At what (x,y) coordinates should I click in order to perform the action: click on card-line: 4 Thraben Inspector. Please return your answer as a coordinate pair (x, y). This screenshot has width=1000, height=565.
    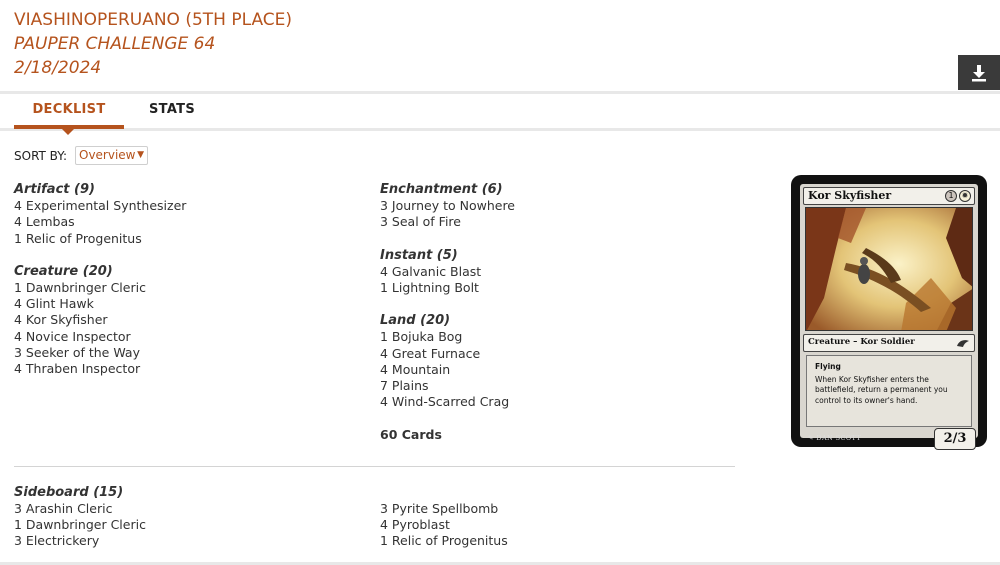
    Looking at the image, I should click on (100, 369).